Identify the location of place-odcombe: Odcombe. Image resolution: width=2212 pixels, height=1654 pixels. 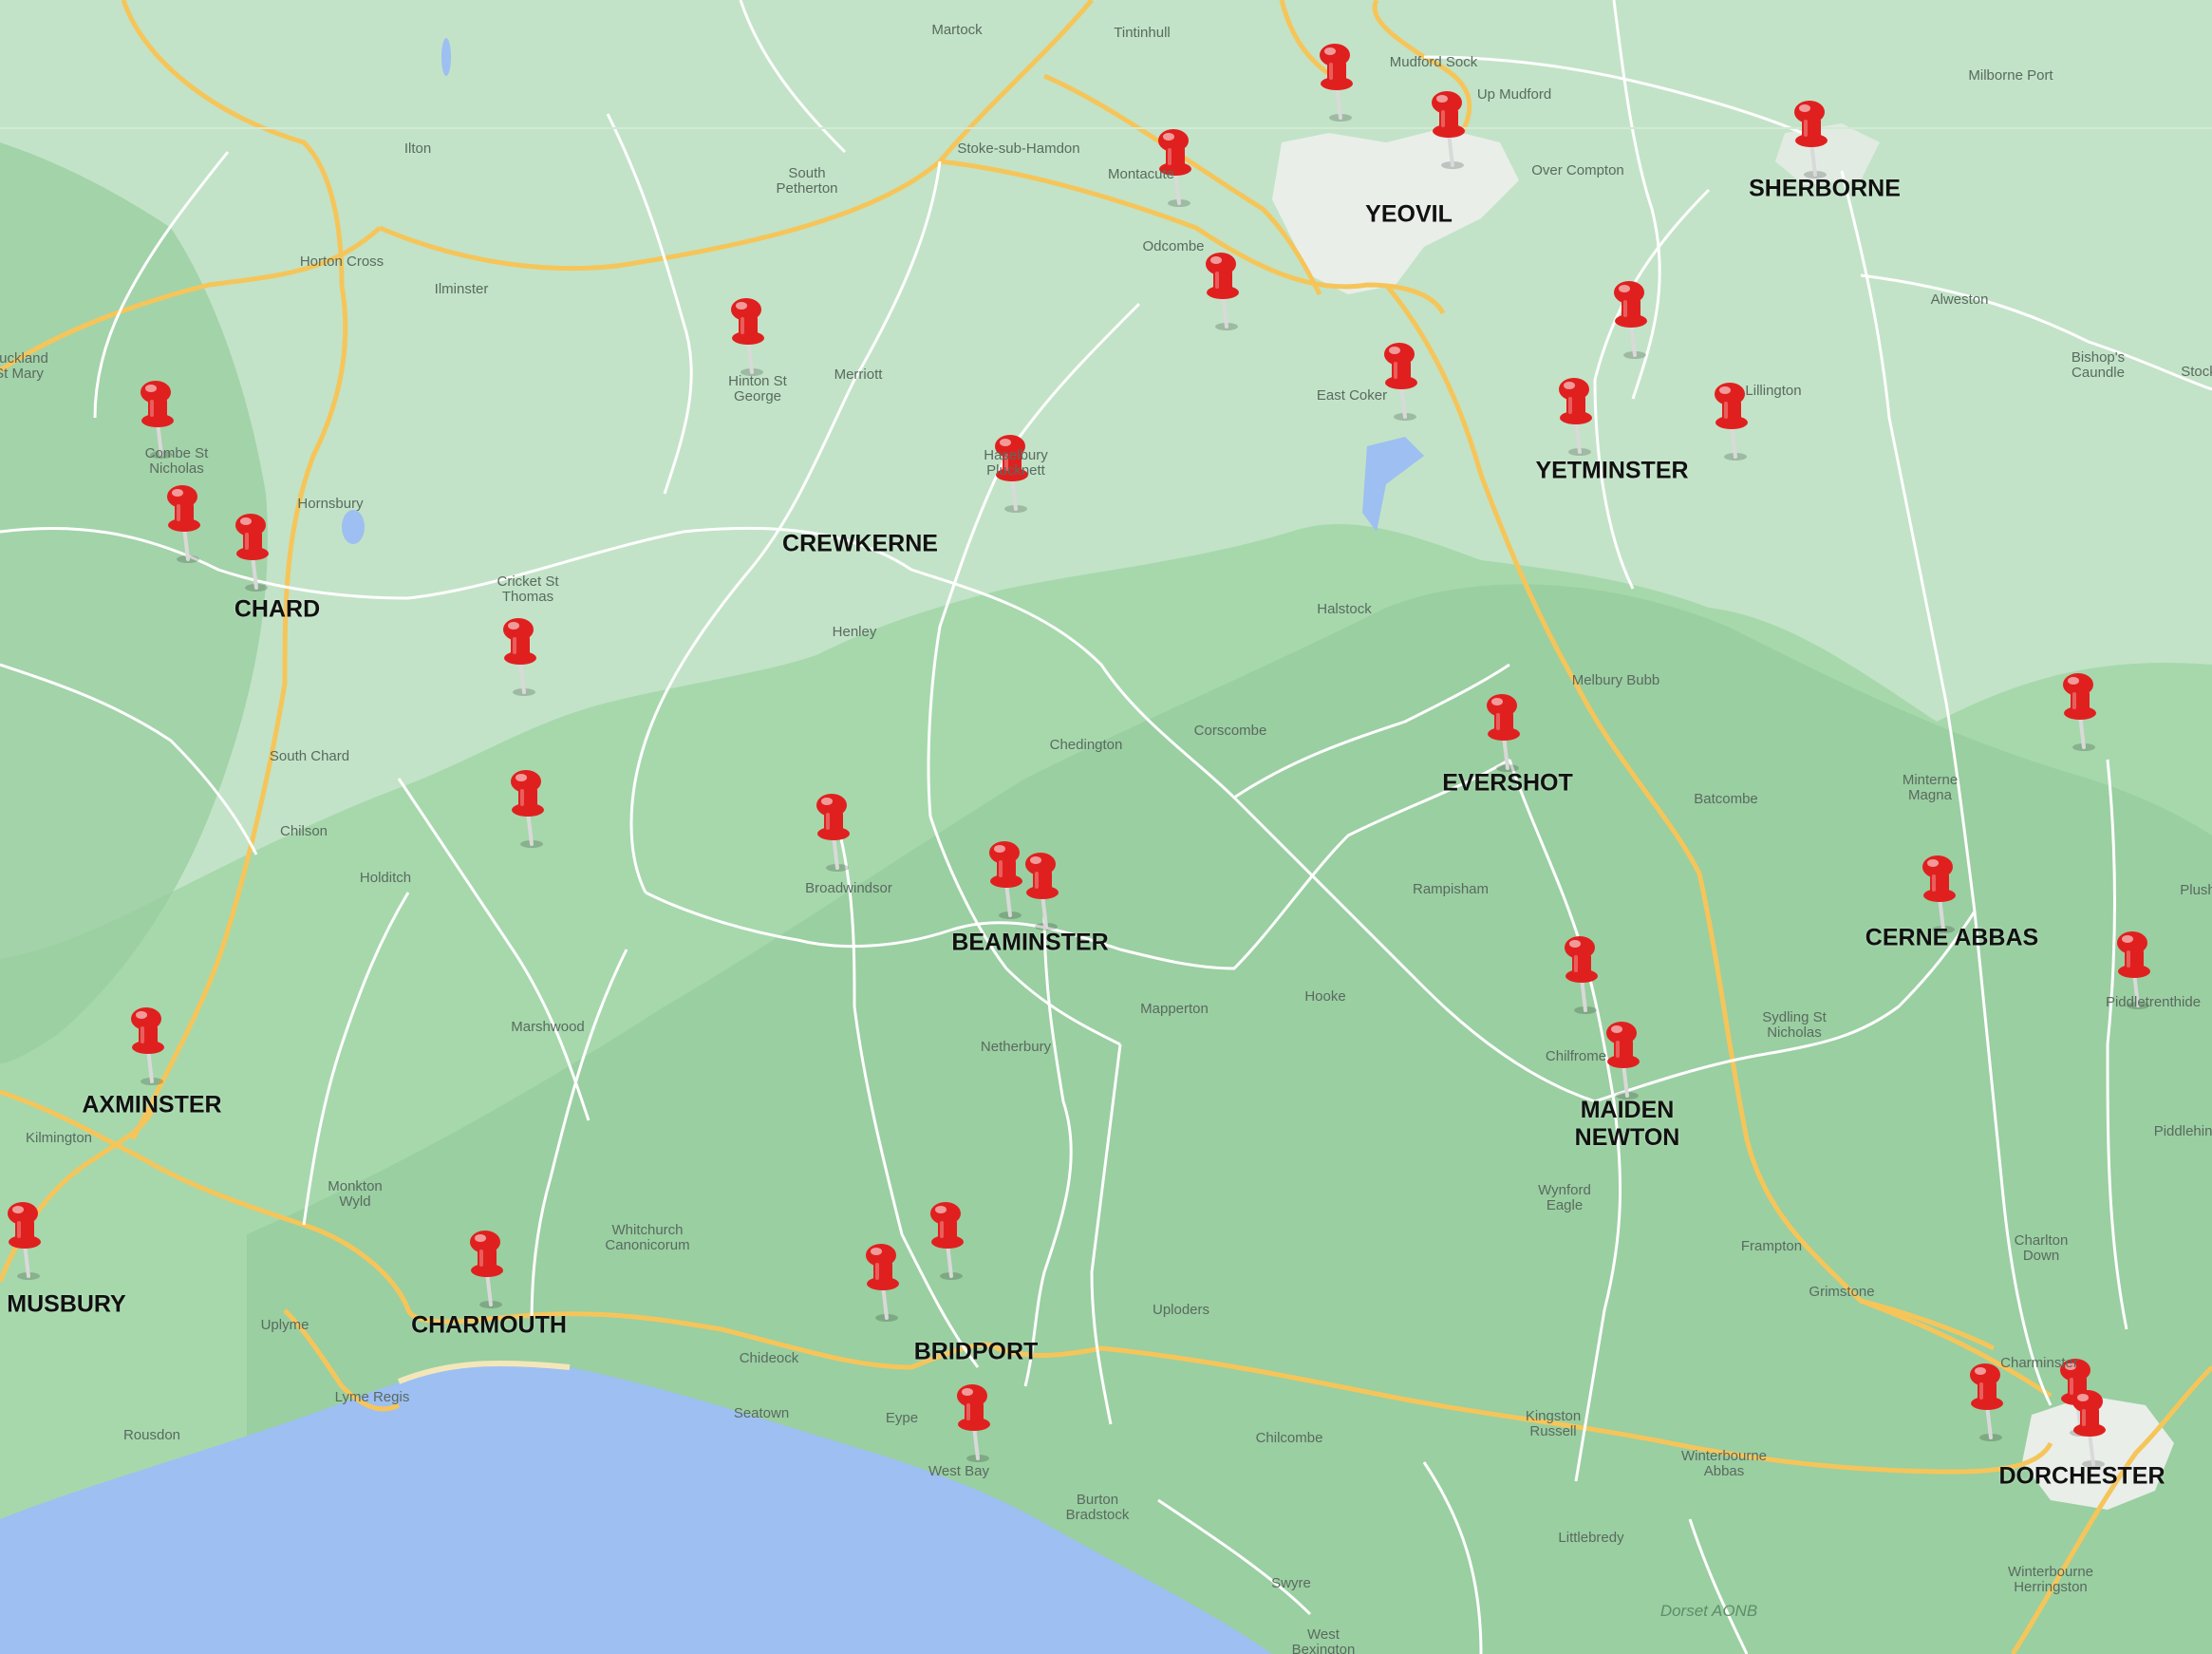
(1173, 246).